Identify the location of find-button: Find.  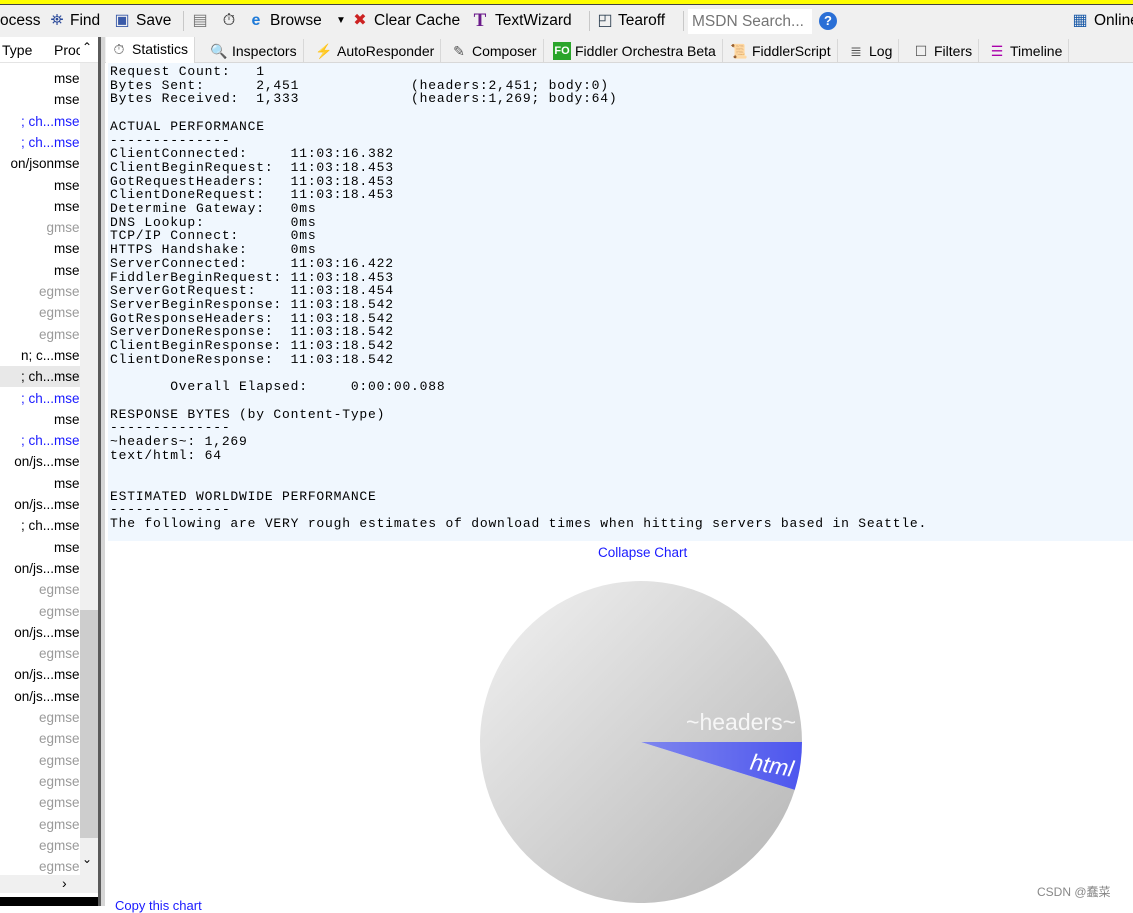
(85, 21).